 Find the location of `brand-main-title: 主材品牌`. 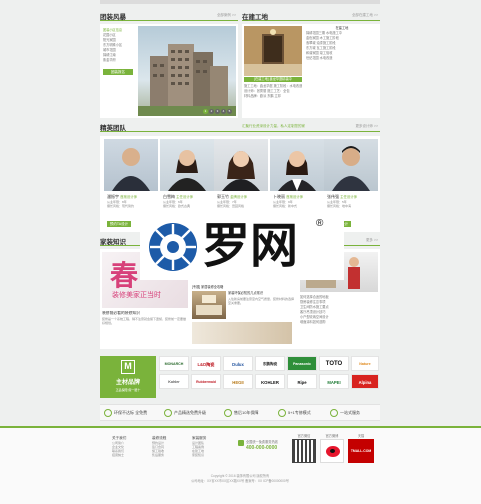

brand-main-title: 主材品牌 is located at coordinates (127, 383).